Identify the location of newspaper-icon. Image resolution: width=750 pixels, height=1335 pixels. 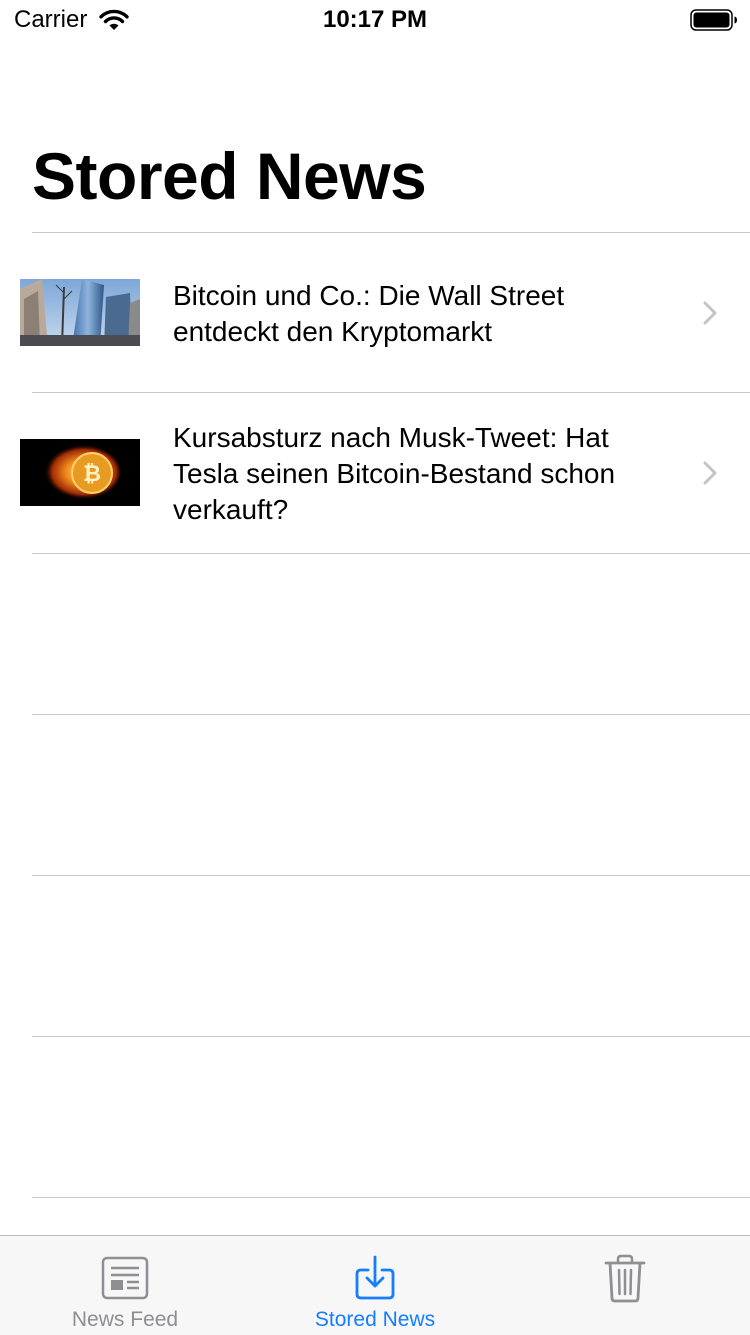
(125, 1278).